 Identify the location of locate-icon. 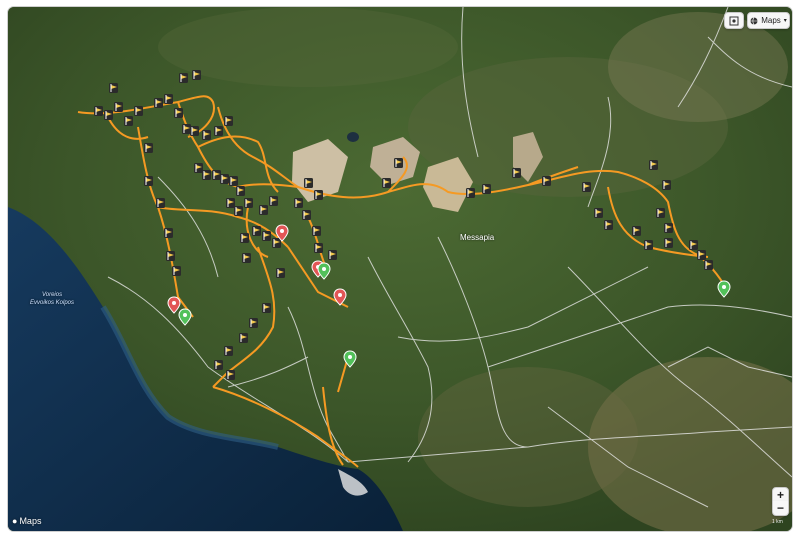
(734, 20).